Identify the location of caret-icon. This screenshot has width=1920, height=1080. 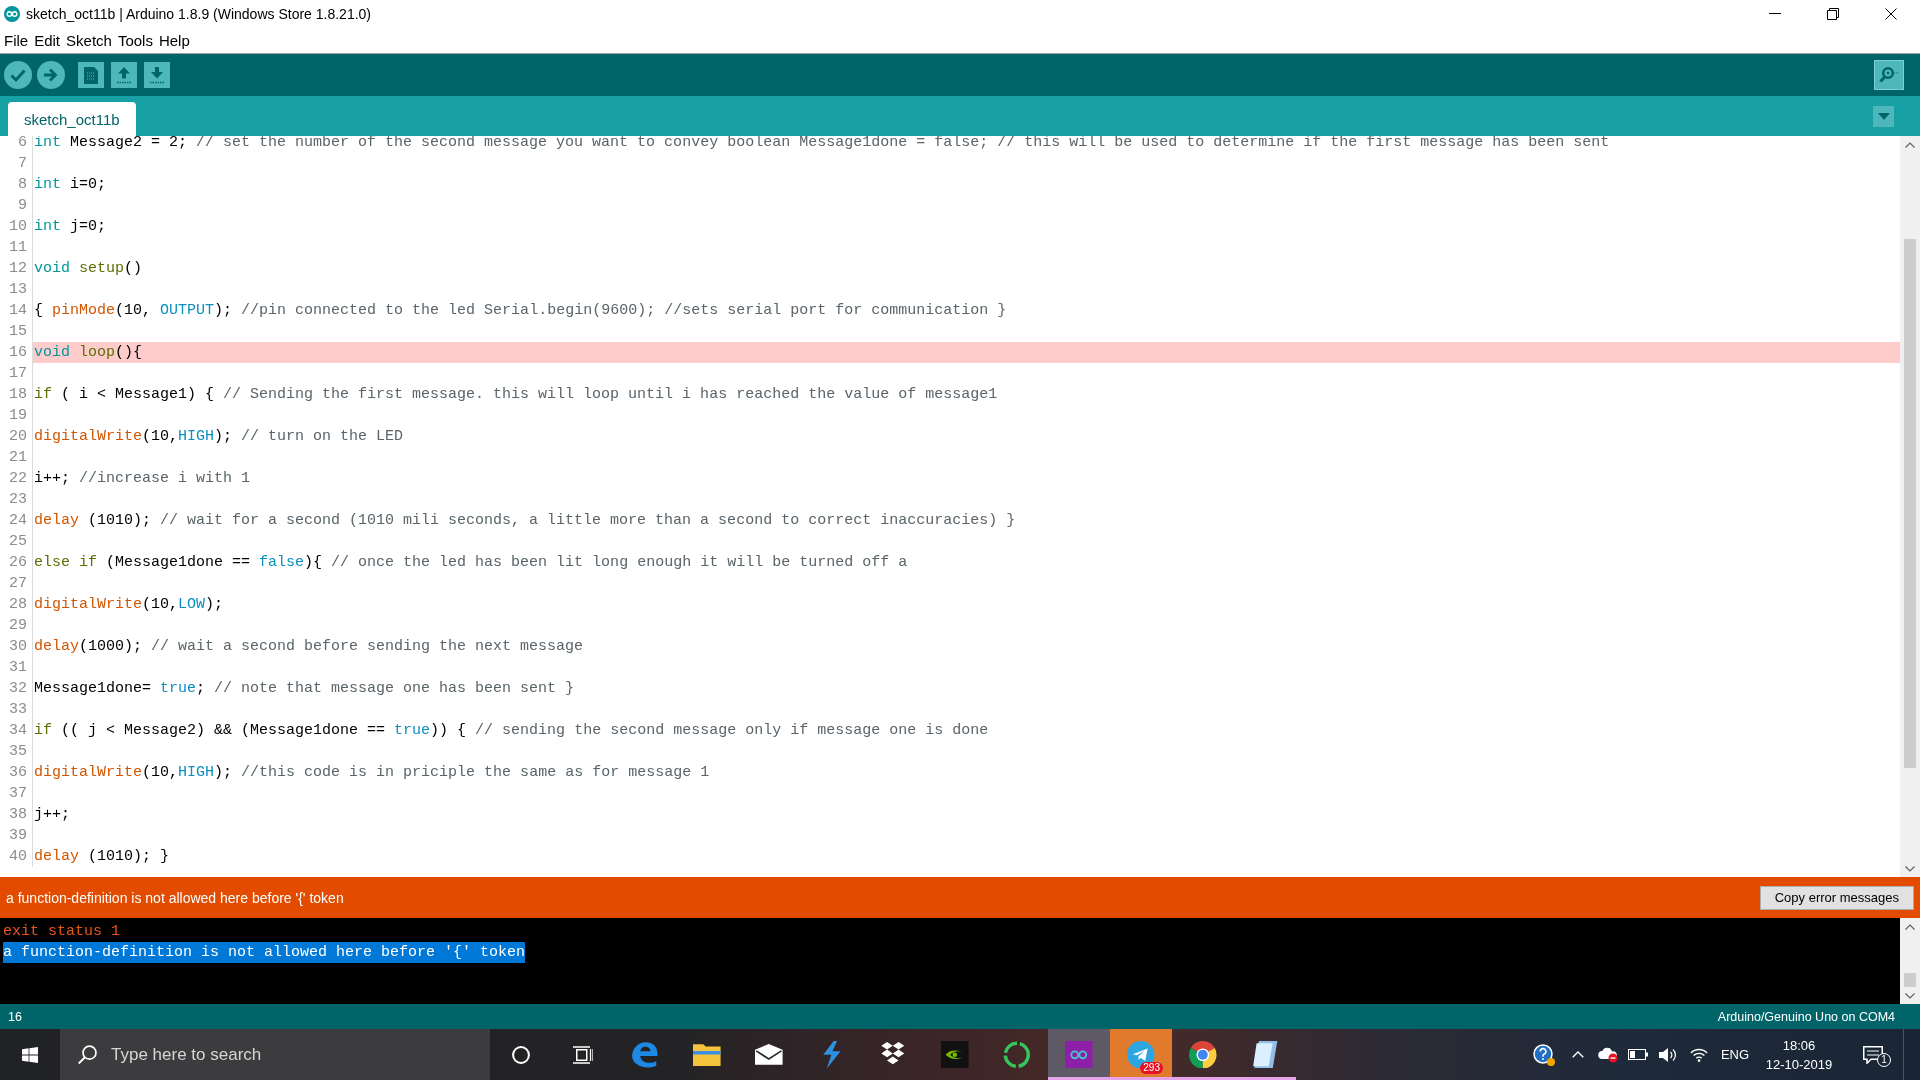
(1883, 116).